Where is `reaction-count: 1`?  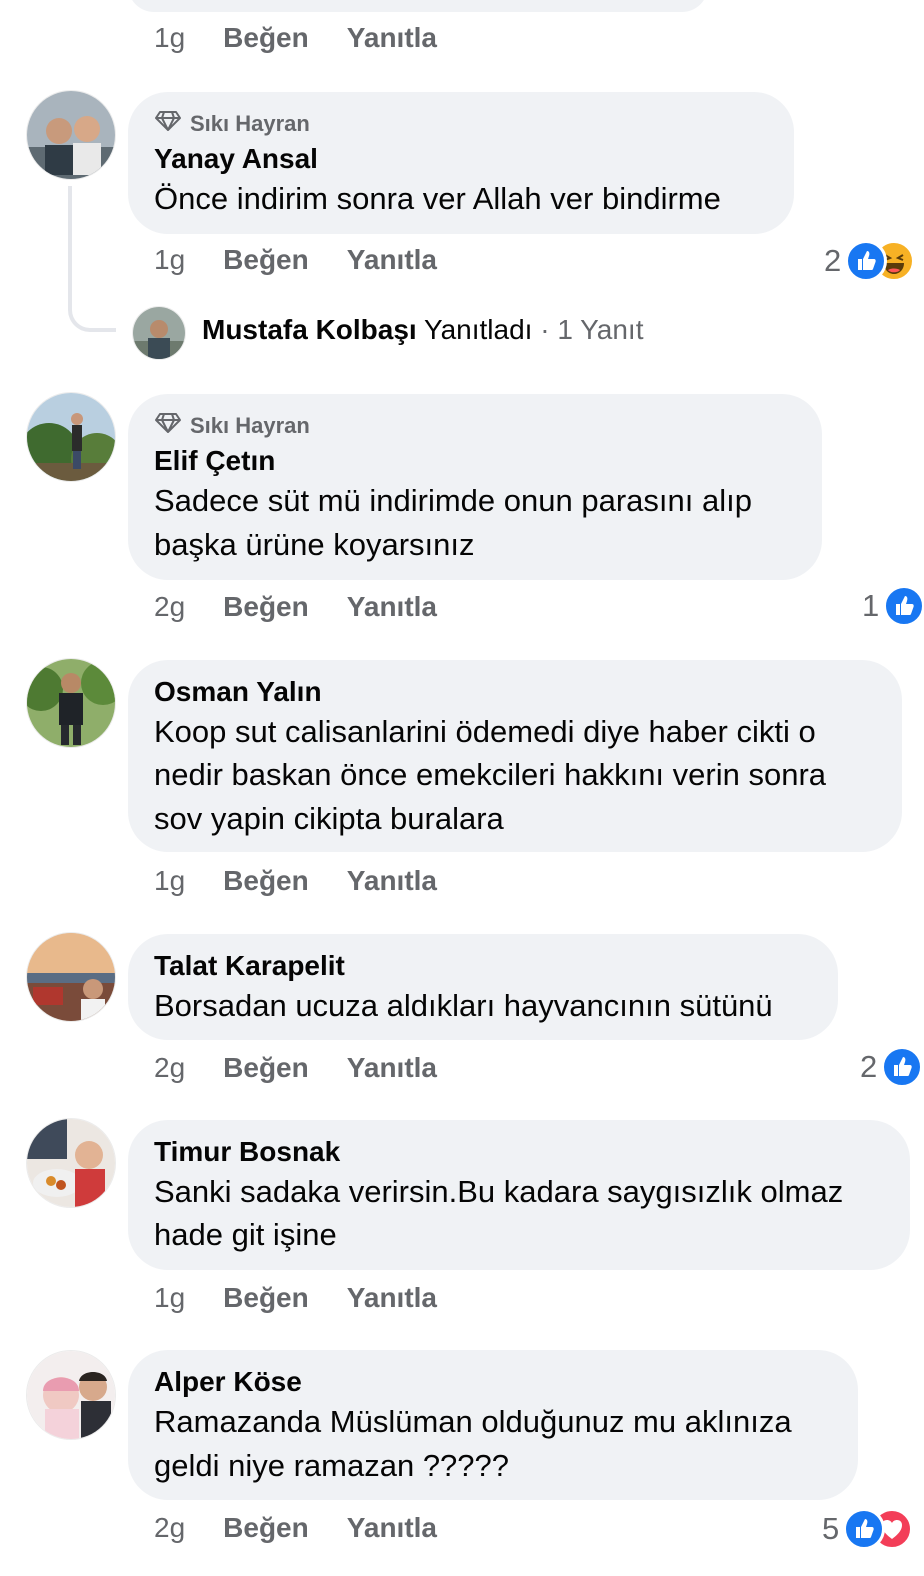 reaction-count: 1 is located at coordinates (871, 605).